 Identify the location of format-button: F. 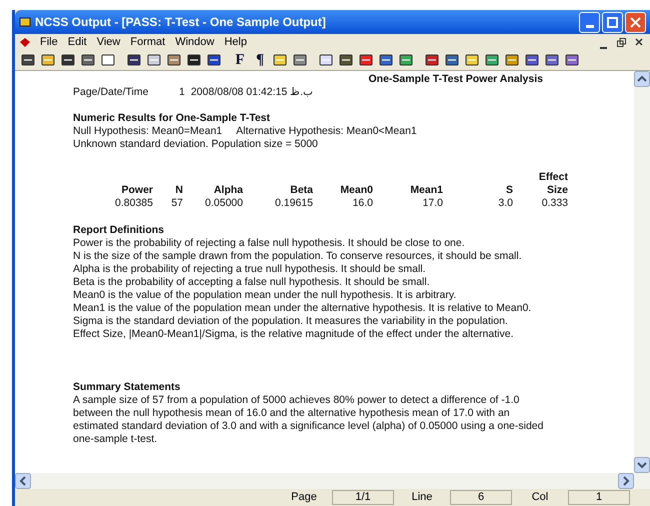
(240, 60).